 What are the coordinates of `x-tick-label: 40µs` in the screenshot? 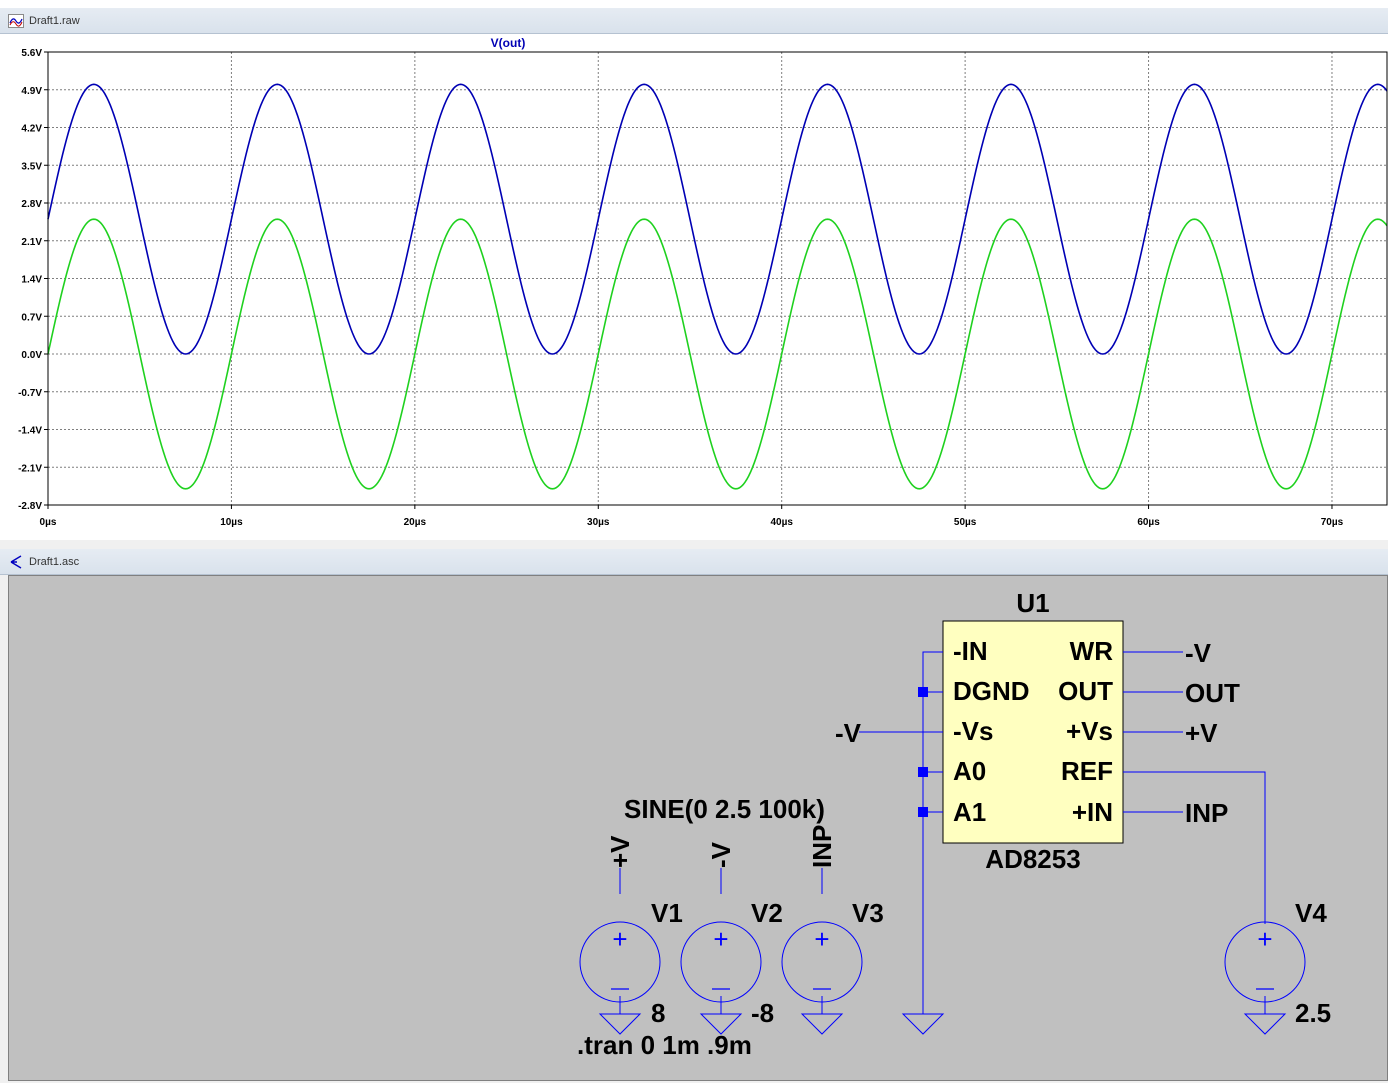 It's located at (781, 522).